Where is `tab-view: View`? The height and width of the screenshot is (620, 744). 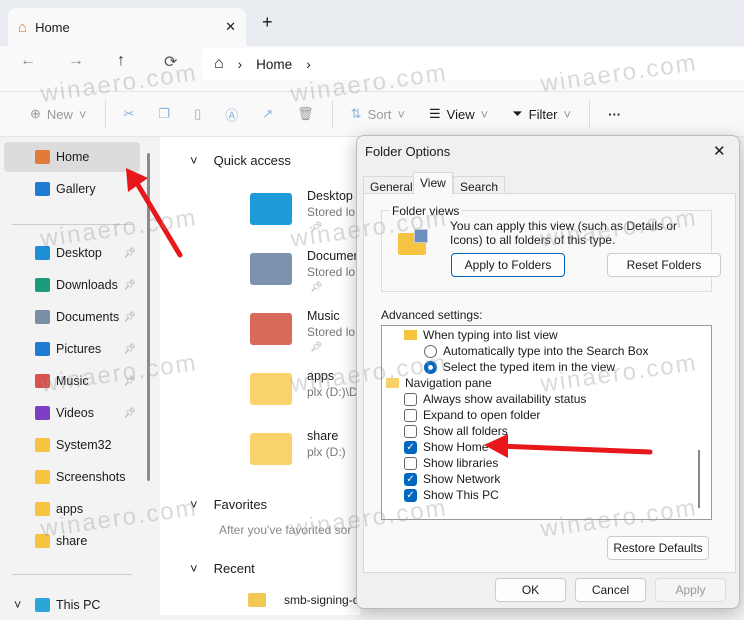
tab-view: View is located at coordinates (433, 183).